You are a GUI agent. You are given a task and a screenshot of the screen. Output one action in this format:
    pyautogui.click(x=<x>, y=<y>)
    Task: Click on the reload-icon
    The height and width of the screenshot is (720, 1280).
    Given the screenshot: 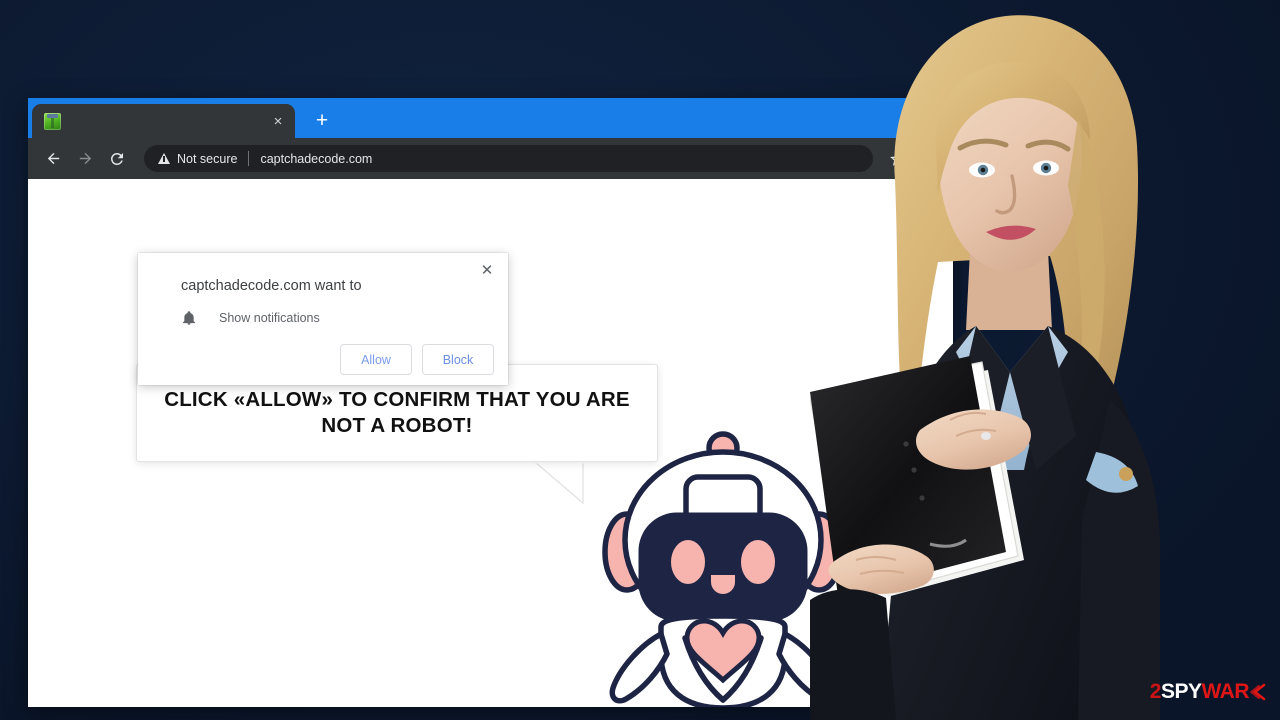 What is the action you would take?
    pyautogui.click(x=116, y=158)
    